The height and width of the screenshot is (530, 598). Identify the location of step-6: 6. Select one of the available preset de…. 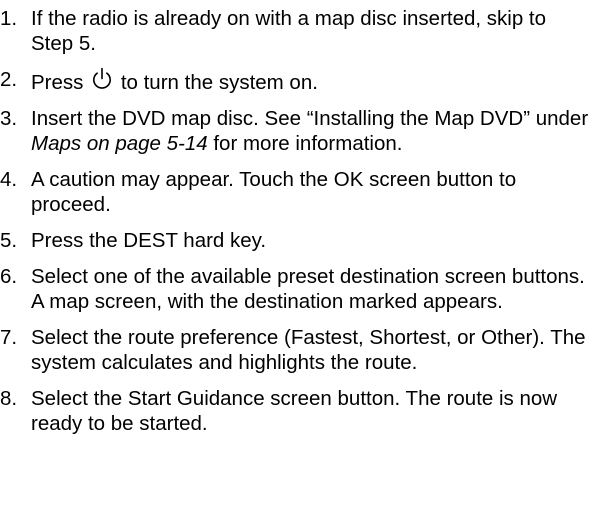
(299, 289).